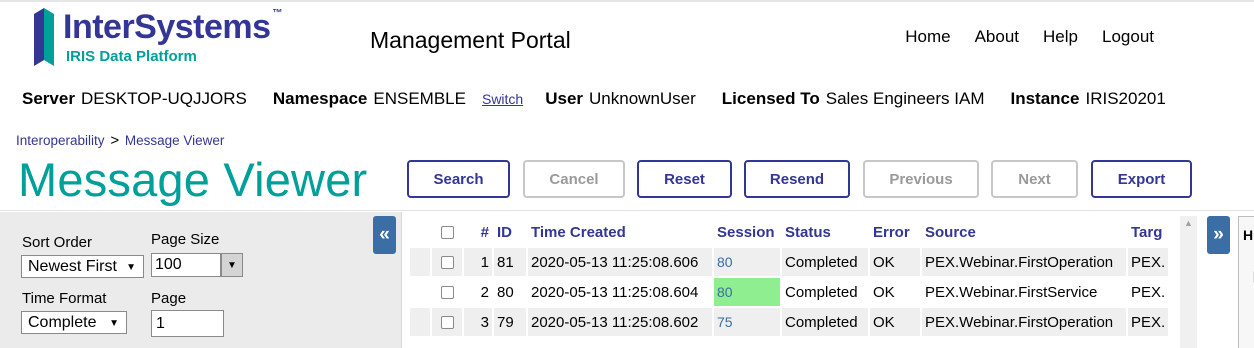 This screenshot has width=1254, height=348. Describe the element at coordinates (627, 210) in the screenshot. I see `header-divider` at that location.